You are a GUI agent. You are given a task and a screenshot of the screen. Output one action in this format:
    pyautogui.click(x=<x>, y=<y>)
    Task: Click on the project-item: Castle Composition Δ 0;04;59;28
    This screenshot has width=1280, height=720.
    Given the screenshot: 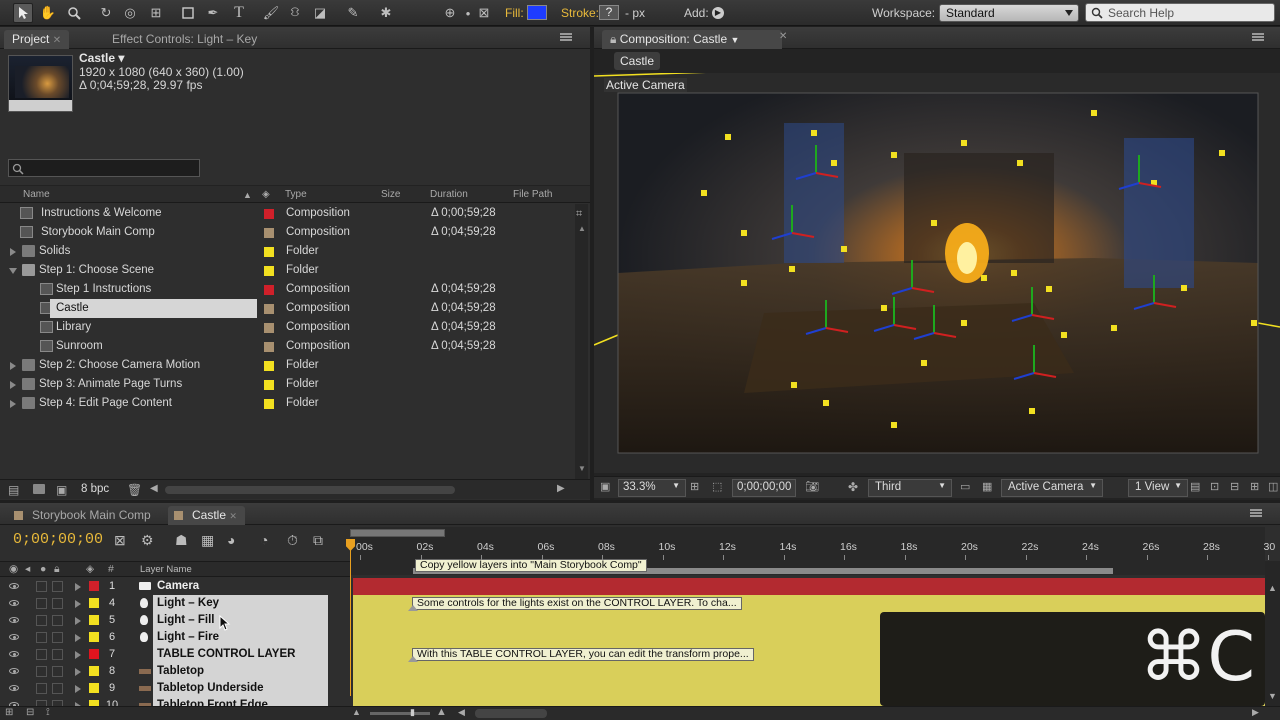 What is the action you would take?
    pyautogui.click(x=289, y=308)
    